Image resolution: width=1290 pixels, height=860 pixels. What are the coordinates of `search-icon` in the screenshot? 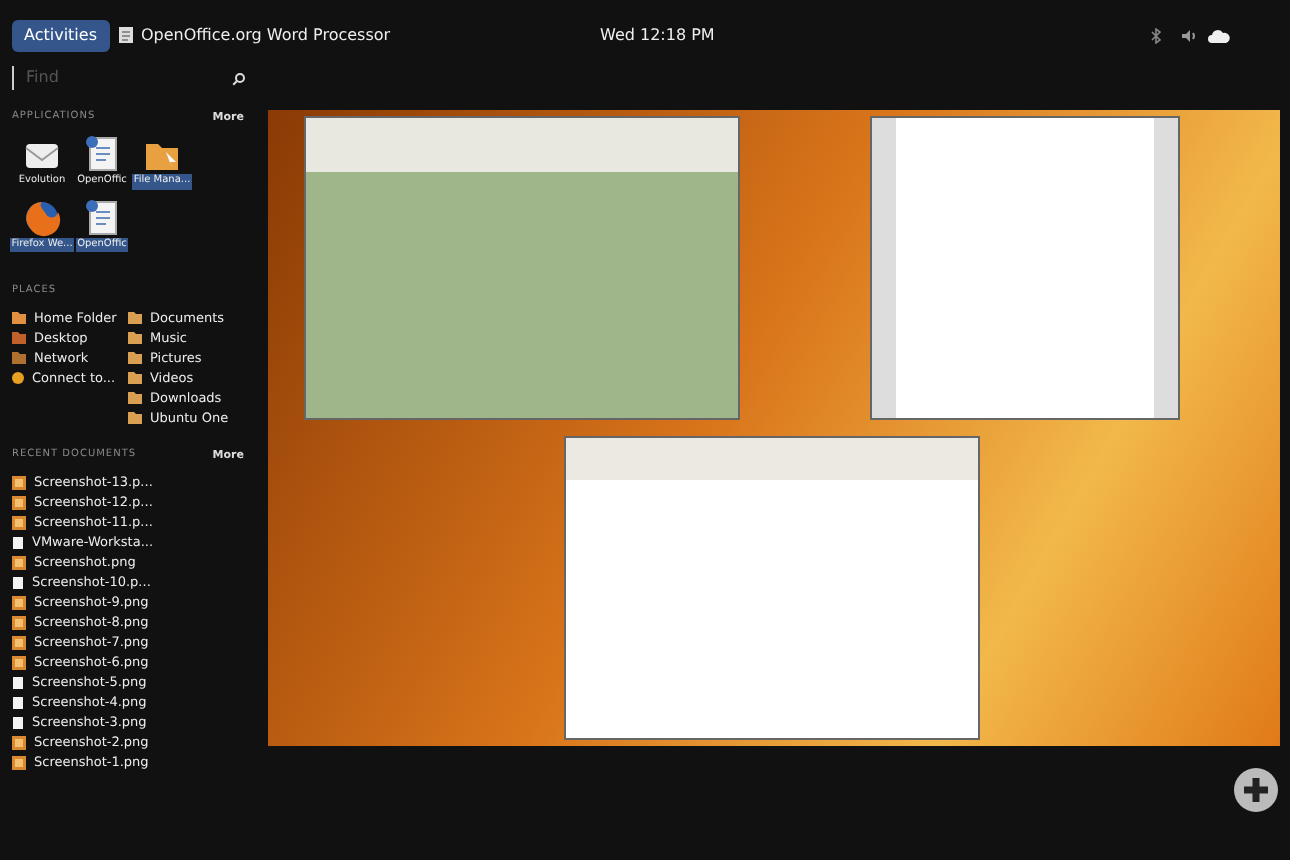 It's located at (239, 78).